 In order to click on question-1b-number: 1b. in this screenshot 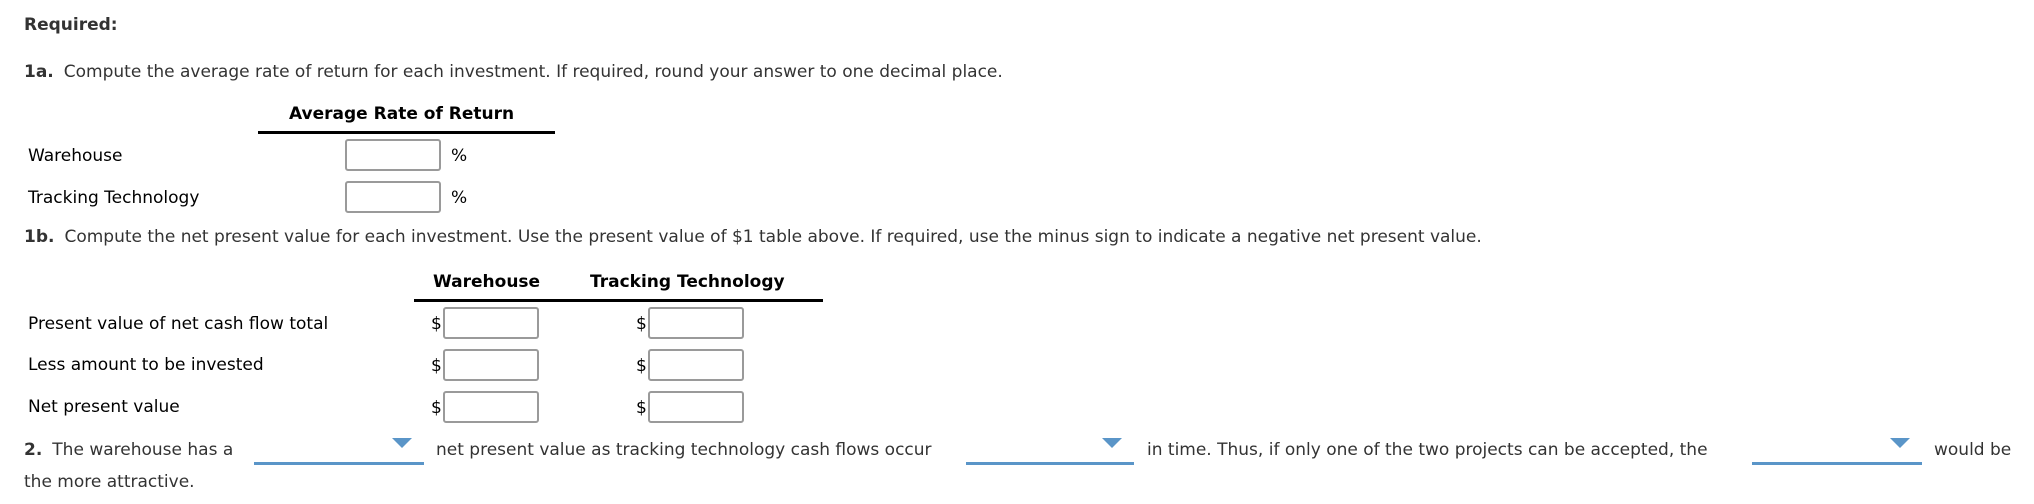, I will do `click(39, 237)`.